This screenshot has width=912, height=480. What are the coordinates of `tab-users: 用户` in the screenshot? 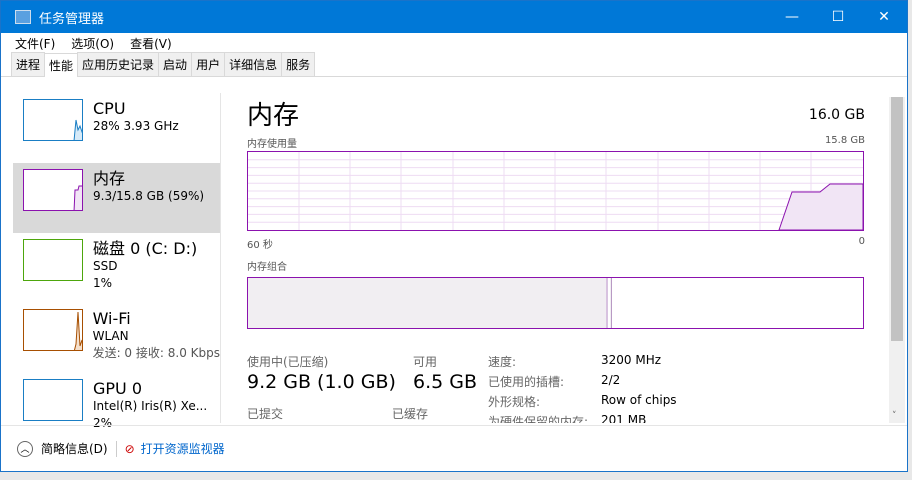 It's located at (208, 64).